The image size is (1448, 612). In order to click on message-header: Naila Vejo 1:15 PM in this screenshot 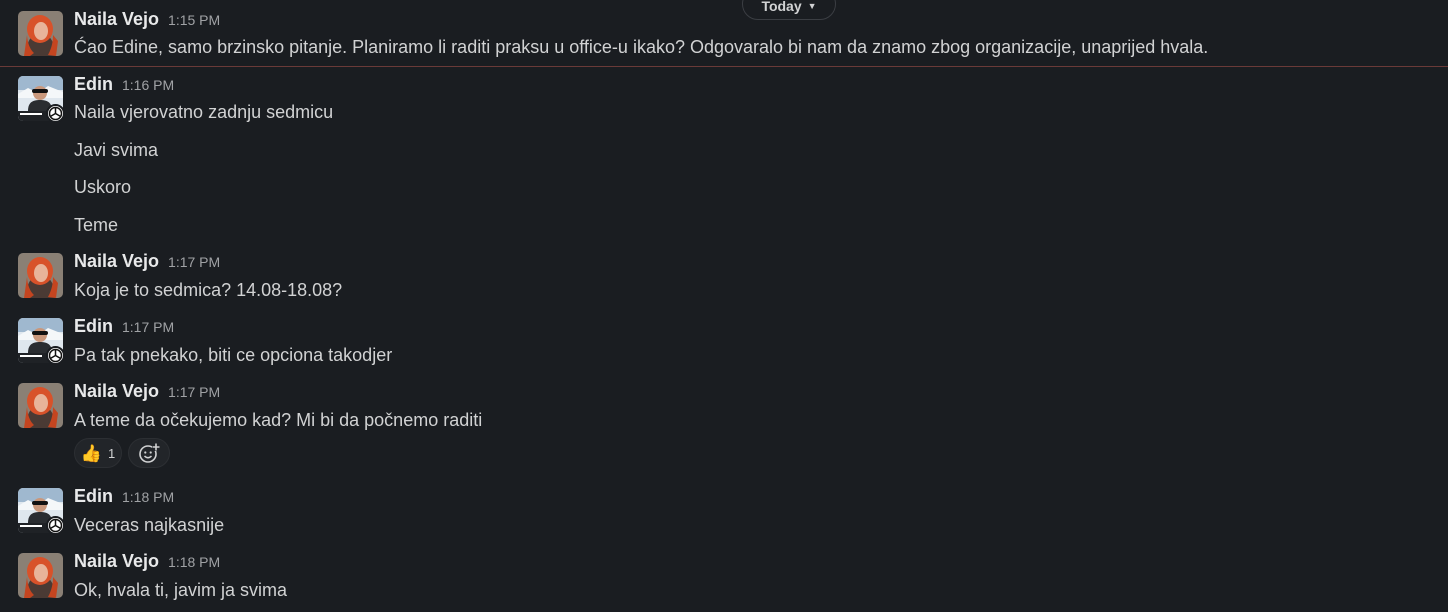, I will do `click(147, 20)`.